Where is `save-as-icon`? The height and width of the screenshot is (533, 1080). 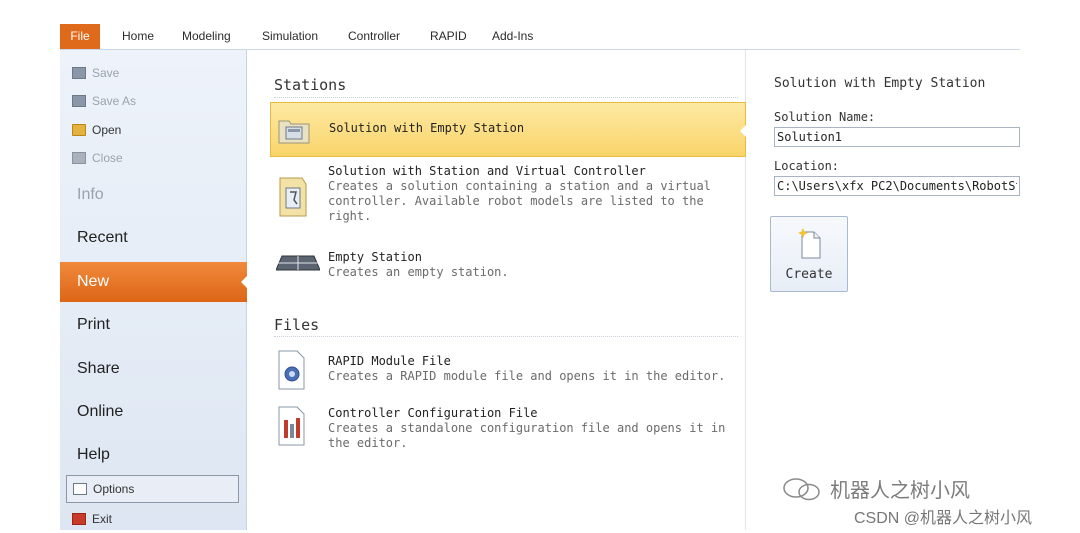
save-as-icon is located at coordinates (79, 101).